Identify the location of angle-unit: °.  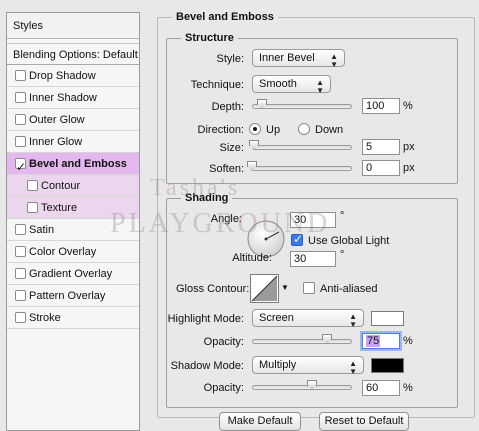
(342, 216).